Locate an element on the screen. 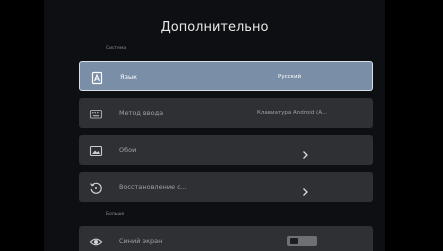  settings-item-label: Язык is located at coordinates (129, 77).